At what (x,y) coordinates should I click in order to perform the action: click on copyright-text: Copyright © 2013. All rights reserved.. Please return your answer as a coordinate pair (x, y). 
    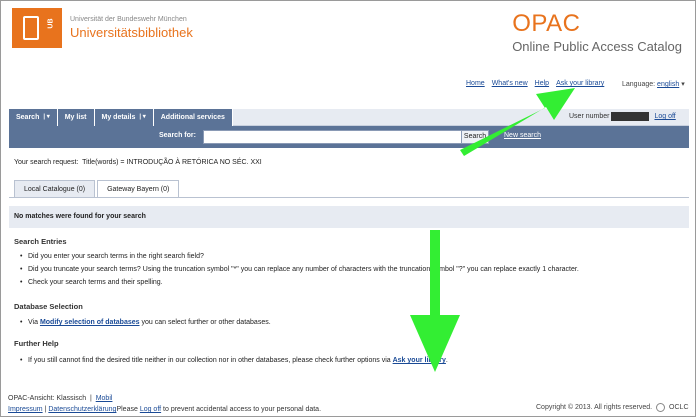
    Looking at the image, I should click on (594, 407).